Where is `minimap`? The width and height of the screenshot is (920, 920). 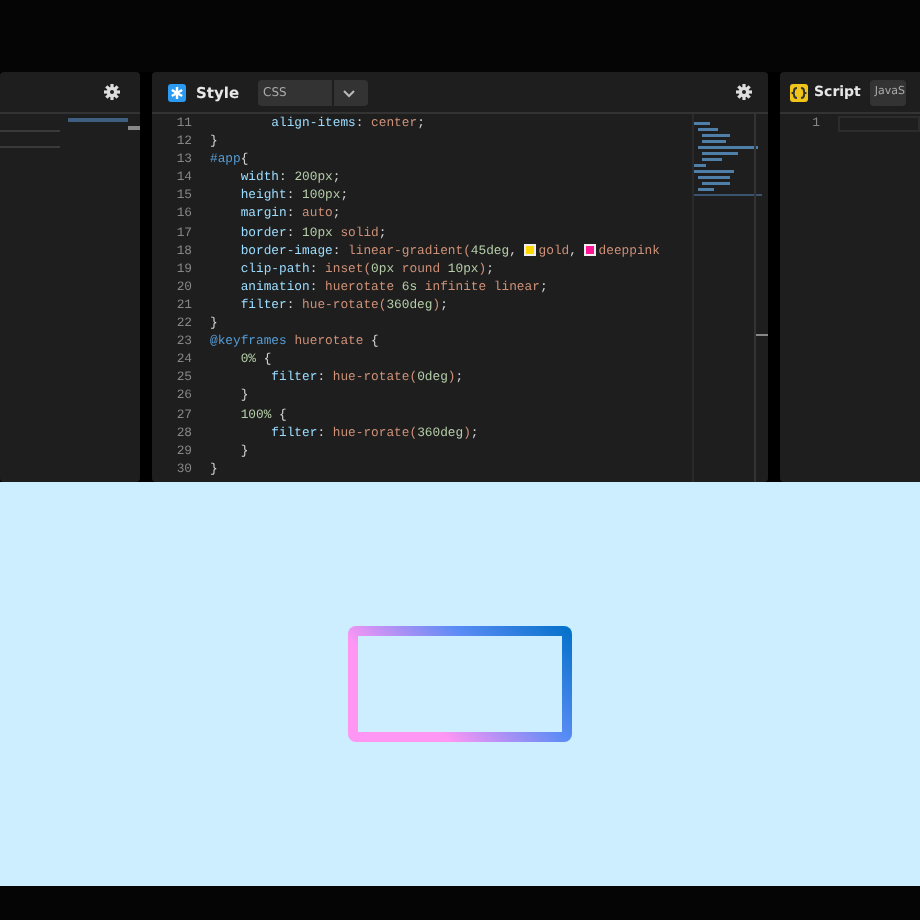
minimap is located at coordinates (728, 158).